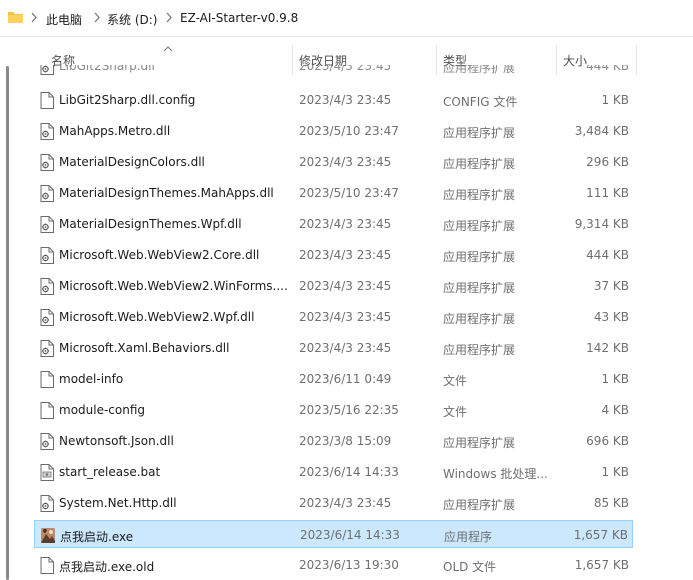  What do you see at coordinates (110, 472) in the screenshot?
I see `file-name: start_release.bat` at bounding box center [110, 472].